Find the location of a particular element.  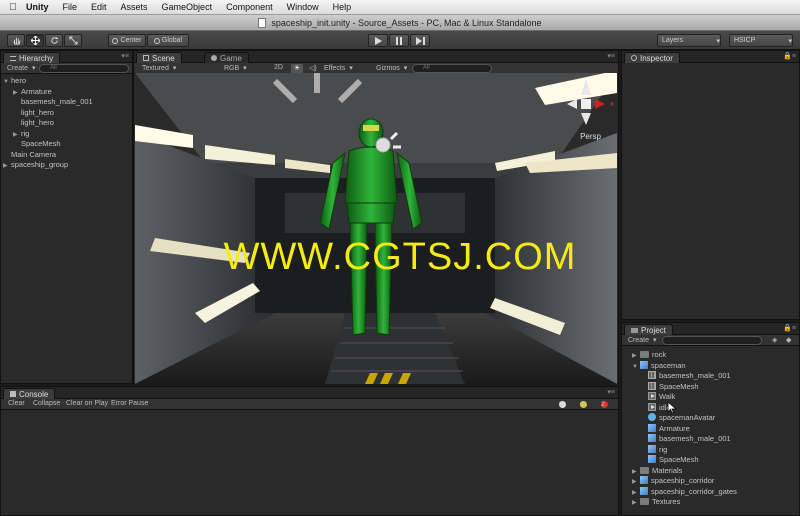

hierarchy-tabbar: Hierarchy ▾≡ is located at coordinates (66, 57).